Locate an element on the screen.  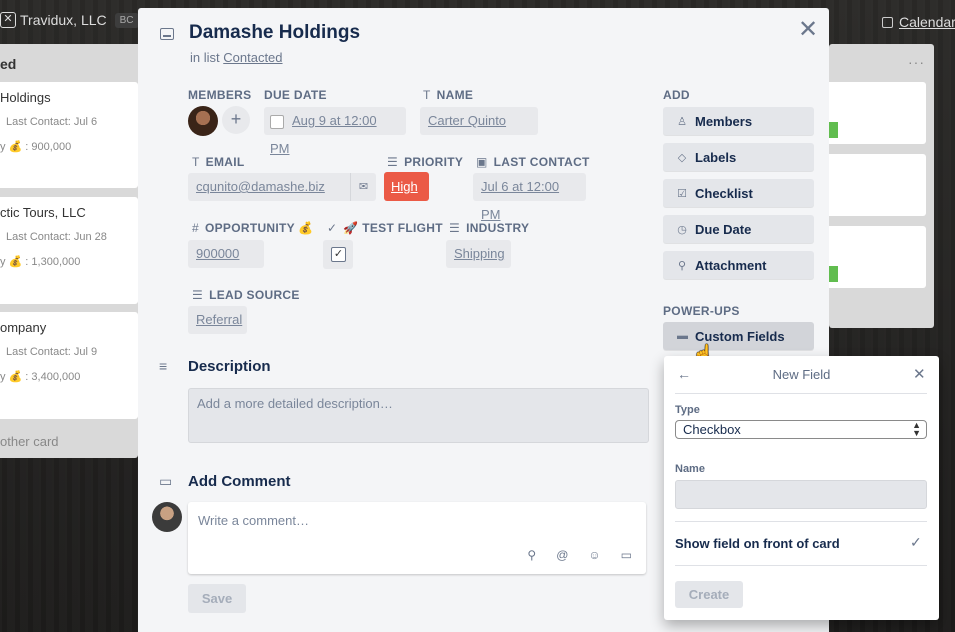
check-circle-icon: ✓ is located at coordinates (332, 228).